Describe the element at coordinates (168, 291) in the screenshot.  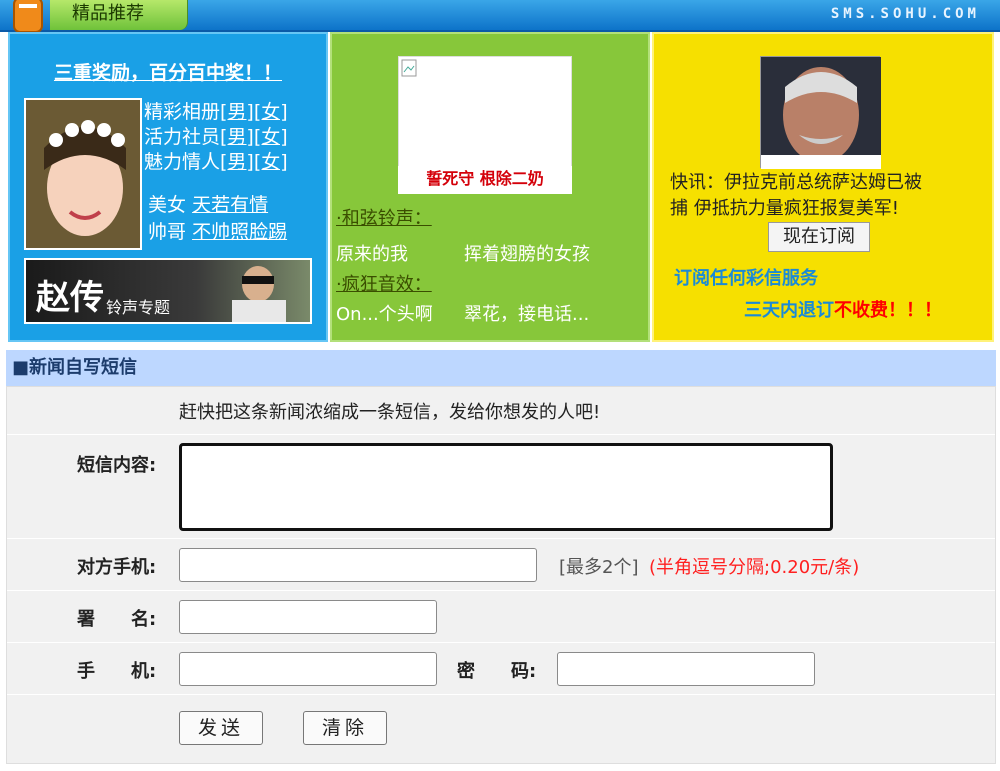
I see `zhao-ringtone-banner: 赵传 铃声专题` at that location.